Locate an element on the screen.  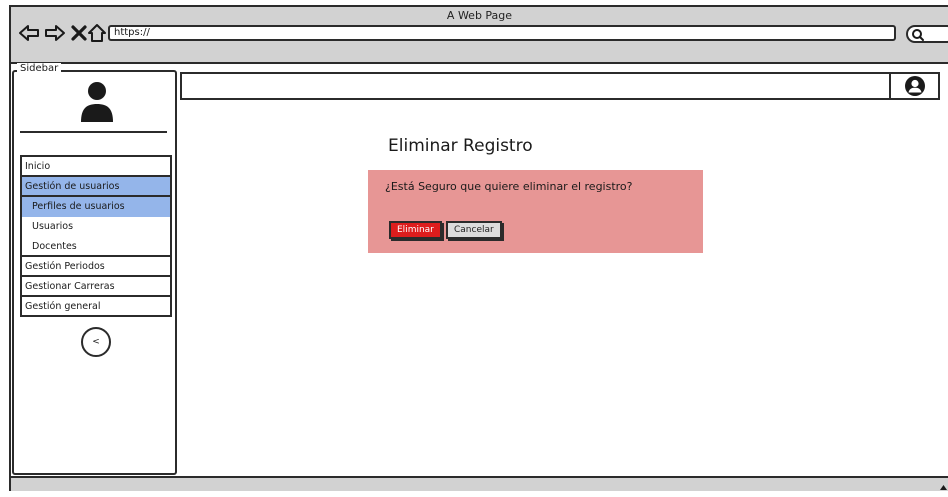
address-bar: https:// is located at coordinates (502, 33).